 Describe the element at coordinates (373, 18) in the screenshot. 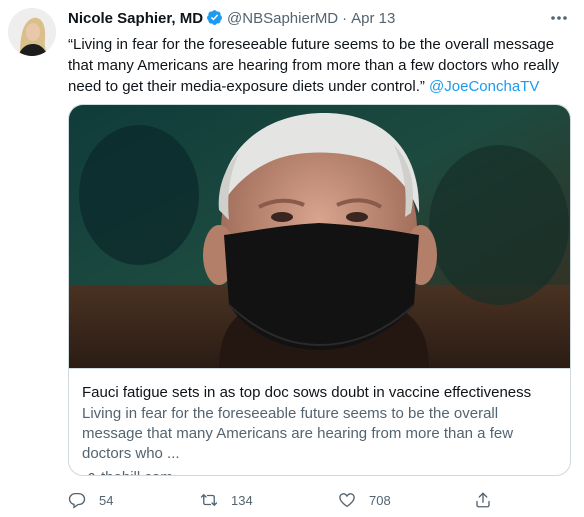

I see `tweet-date: Apr 13` at that location.